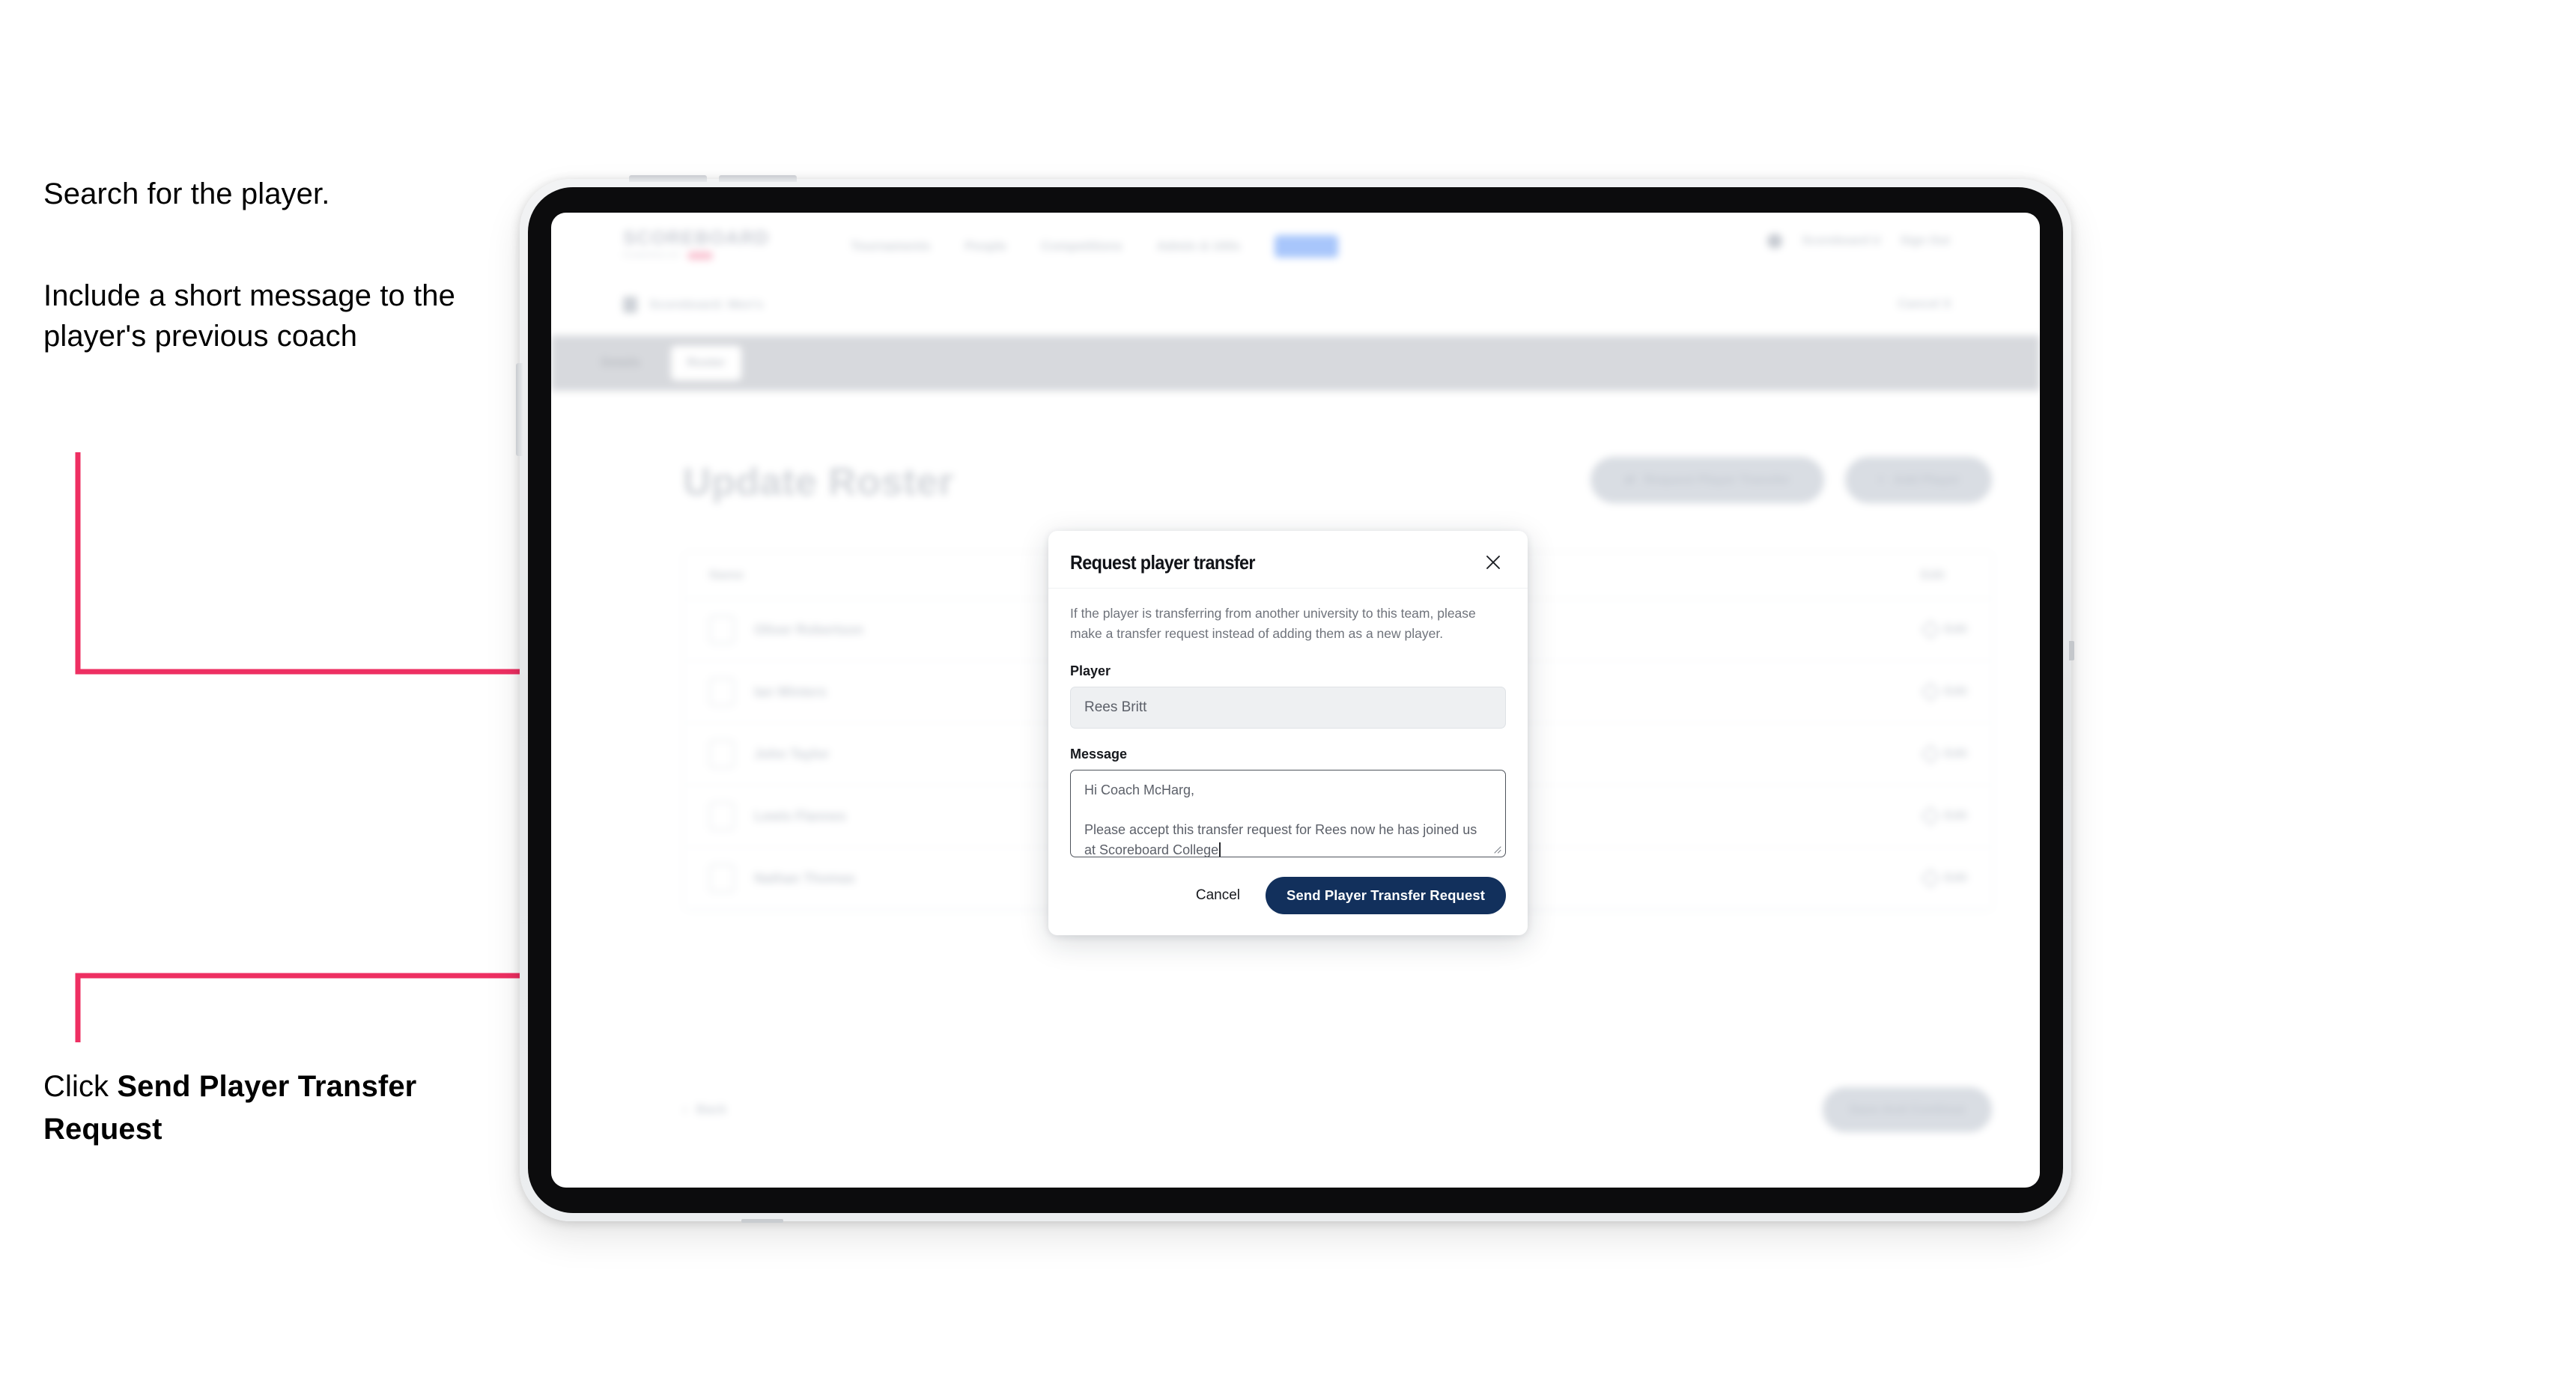 The height and width of the screenshot is (1386, 2576). Describe the element at coordinates (1288, 738) in the screenshot. I see `field-spacer` at that location.